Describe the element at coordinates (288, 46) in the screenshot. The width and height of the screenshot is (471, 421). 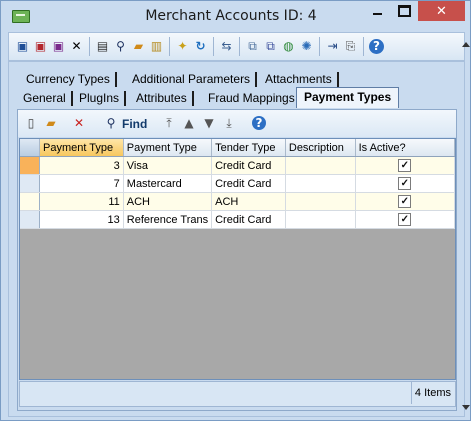
I see `globe-icon: ◍` at that location.